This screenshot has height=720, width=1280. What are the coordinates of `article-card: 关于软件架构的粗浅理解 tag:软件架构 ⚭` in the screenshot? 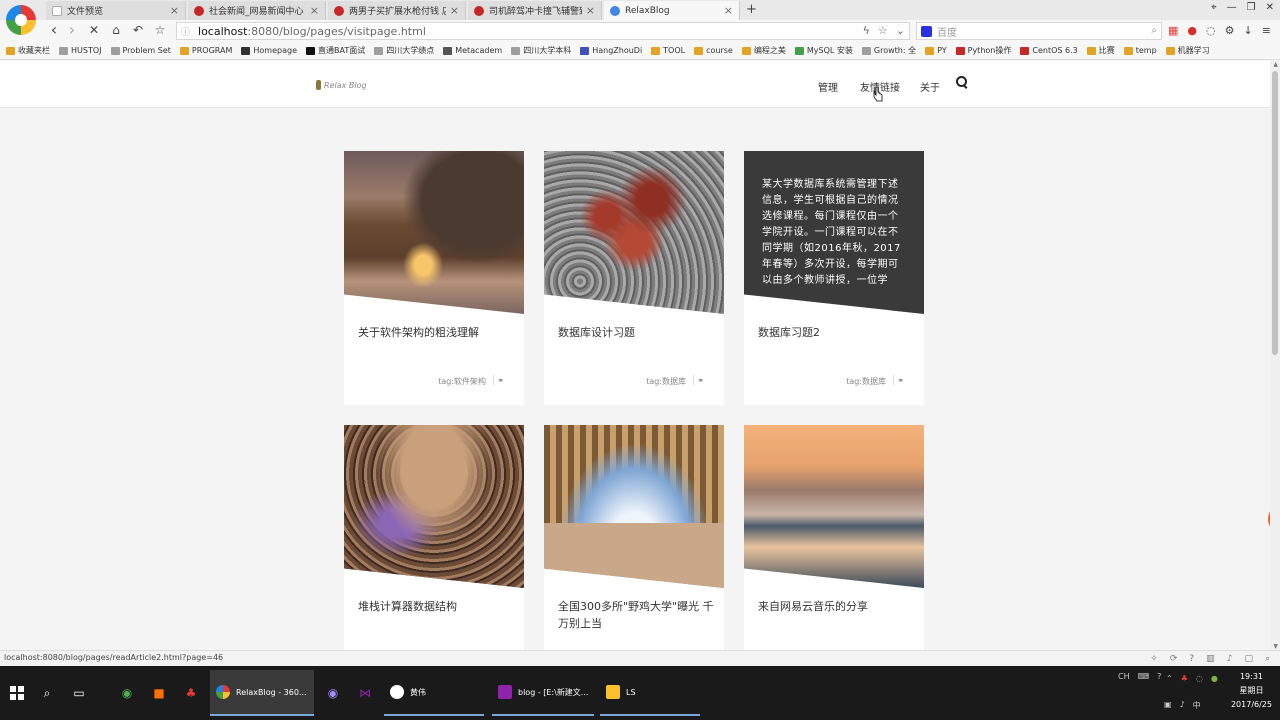 It's located at (434, 278).